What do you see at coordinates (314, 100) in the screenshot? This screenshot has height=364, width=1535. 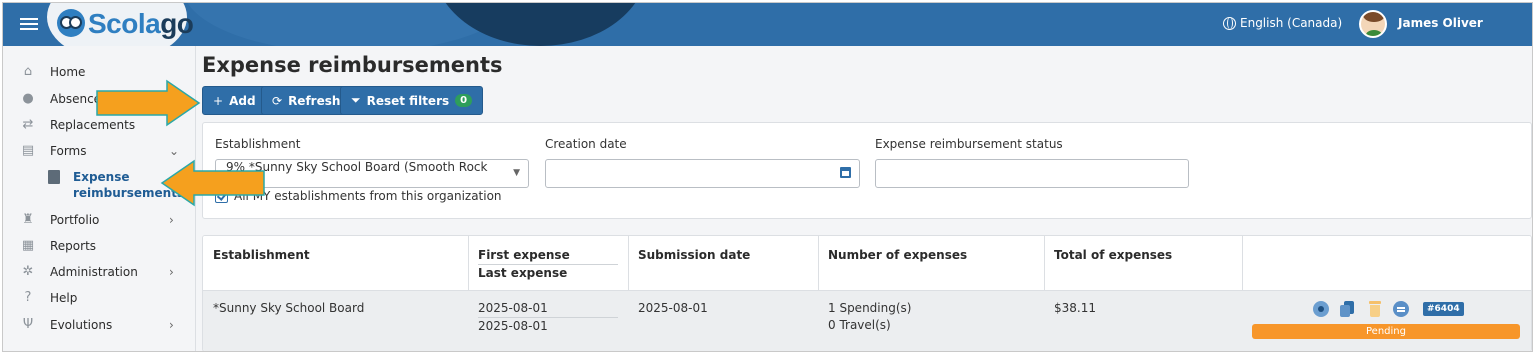 I see `refresh-button-label: Refresh` at bounding box center [314, 100].